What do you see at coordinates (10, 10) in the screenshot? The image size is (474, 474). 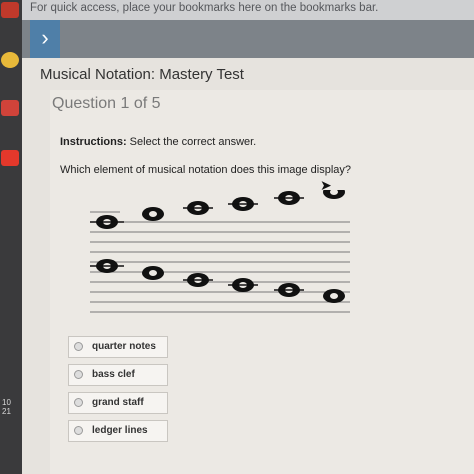 I see `app-icon` at bounding box center [10, 10].